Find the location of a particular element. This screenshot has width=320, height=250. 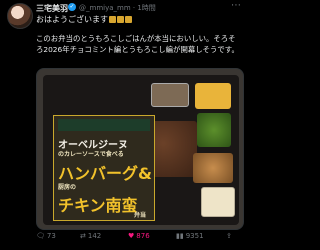

share-action: ⇪ is located at coordinates (230, 236).